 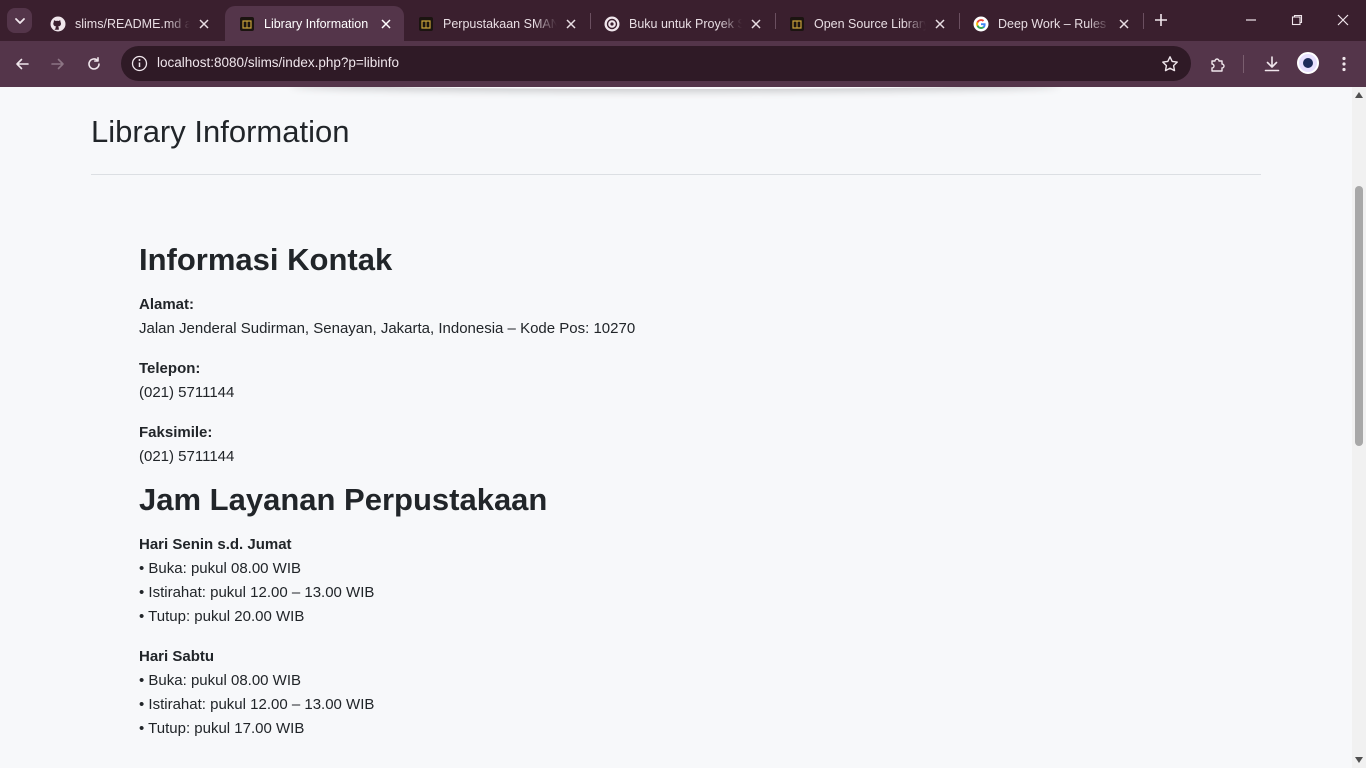 I want to click on minimize-icon, so click(x=1251, y=20).